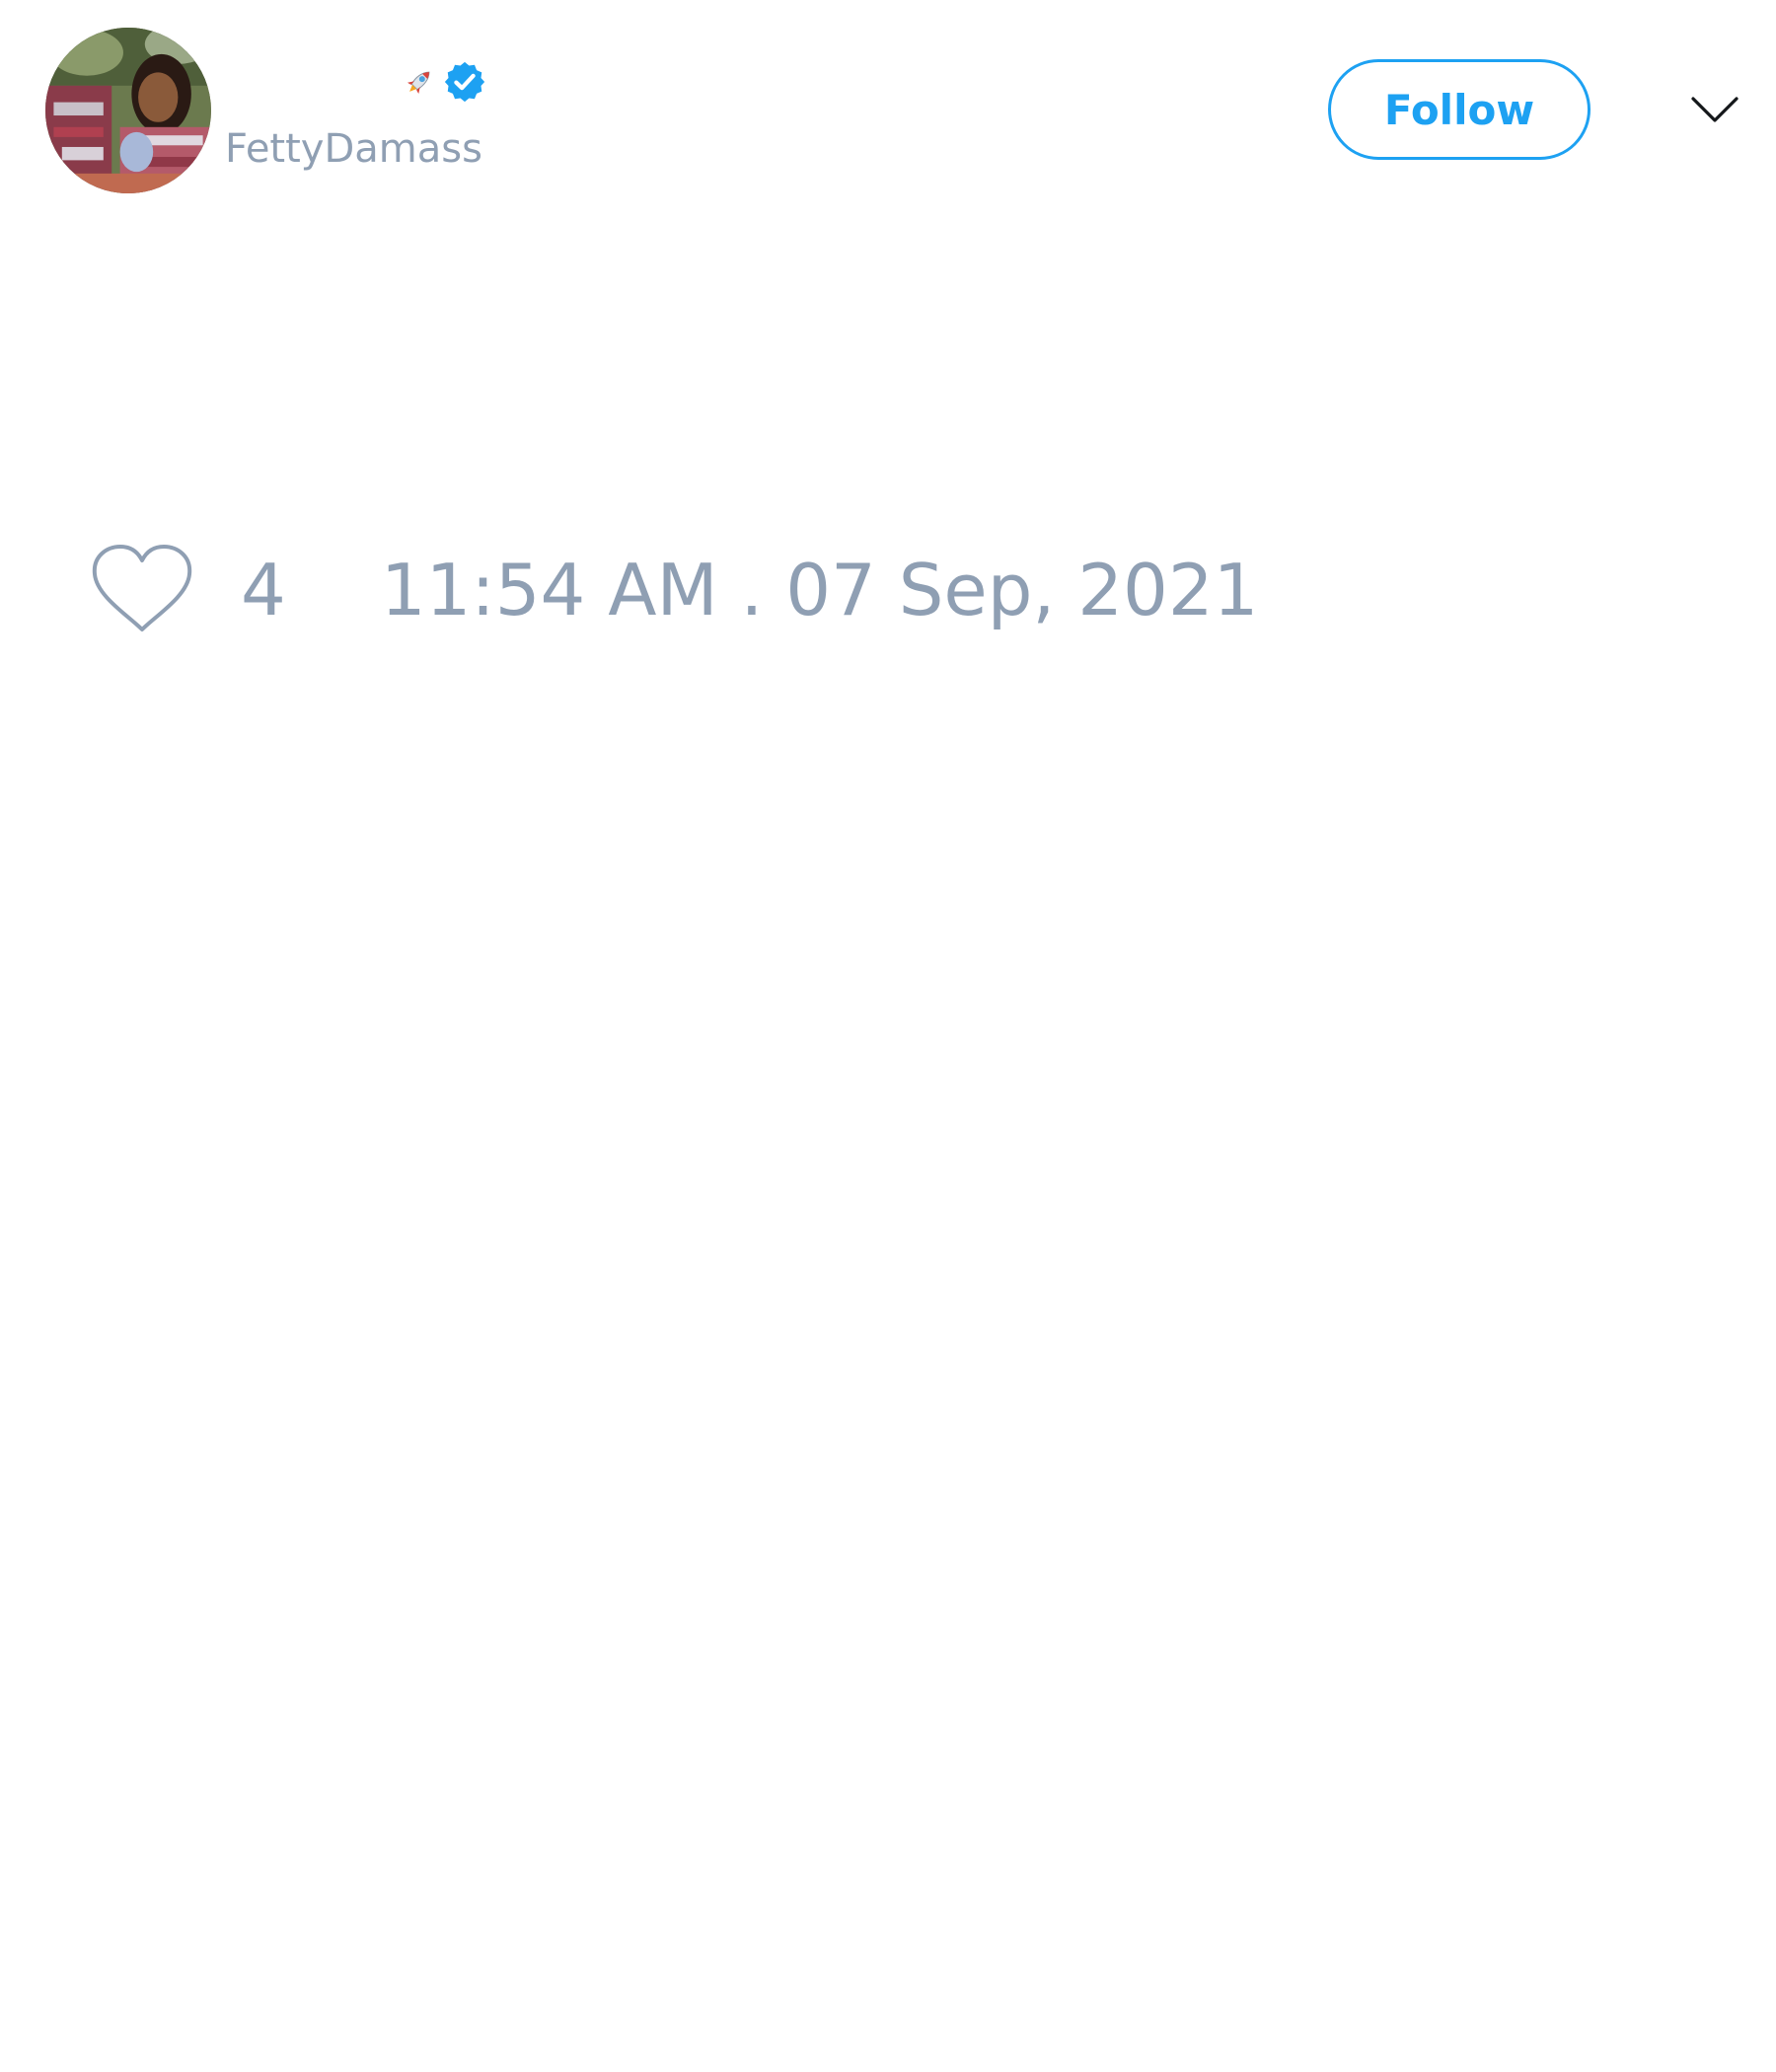 The image size is (1776, 2072). I want to click on author-handle: FettyDamass, so click(353, 149).